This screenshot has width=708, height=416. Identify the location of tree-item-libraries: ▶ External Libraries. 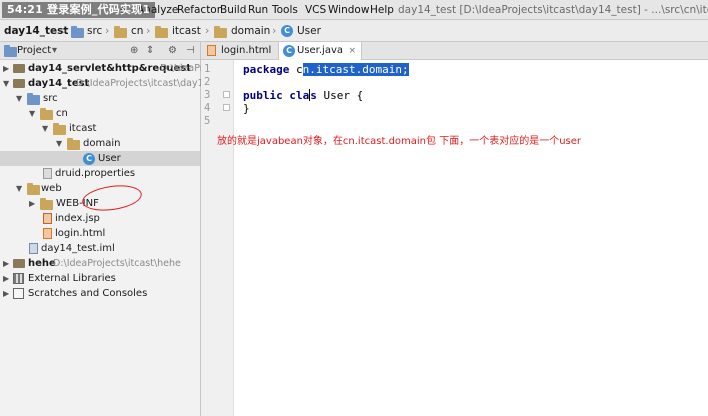
(100, 278).